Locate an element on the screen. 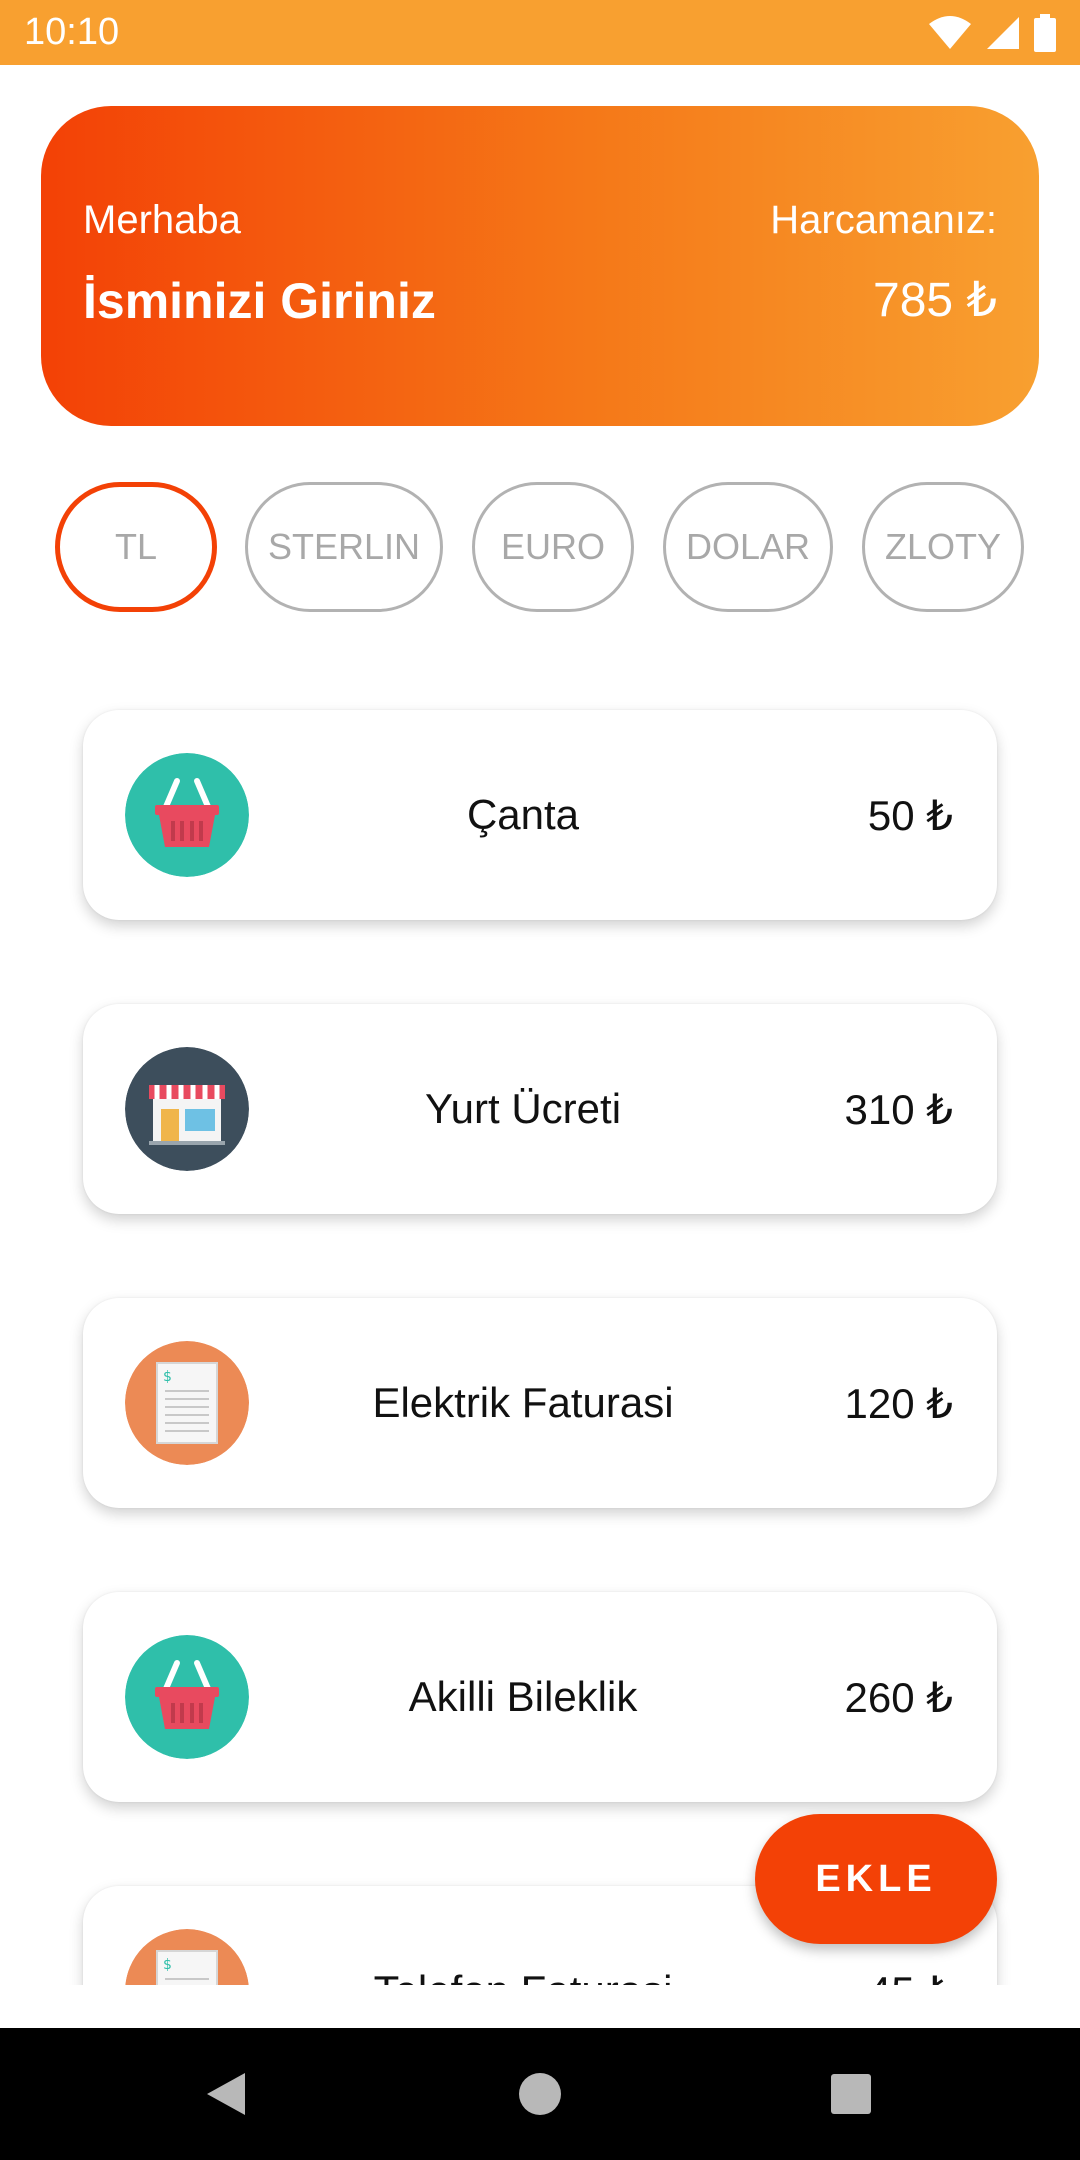 Image resolution: width=1080 pixels, height=2160 pixels. expense-title: Çanta is located at coordinates (523, 814).